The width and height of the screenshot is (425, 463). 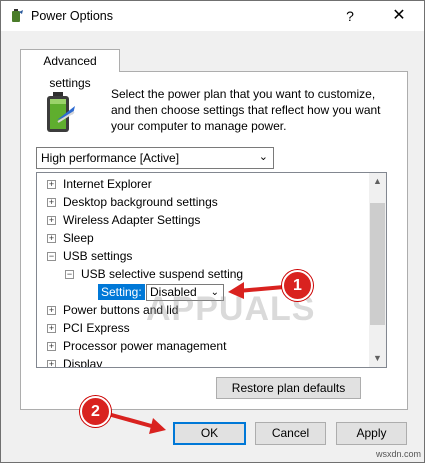 I want to click on step-marker-1: 1, so click(x=297, y=285).